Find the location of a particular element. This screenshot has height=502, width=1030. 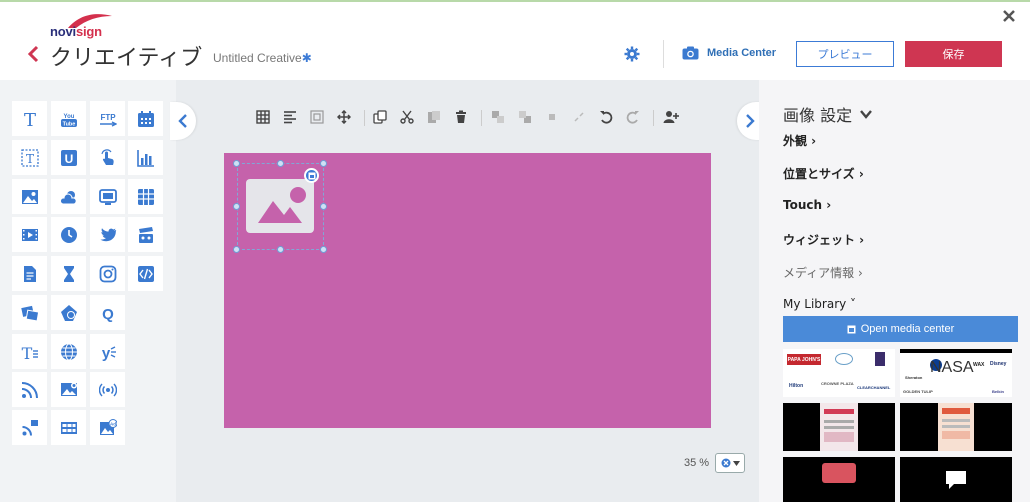

tool-scrolling-text-button: T is located at coordinates (29, 351).